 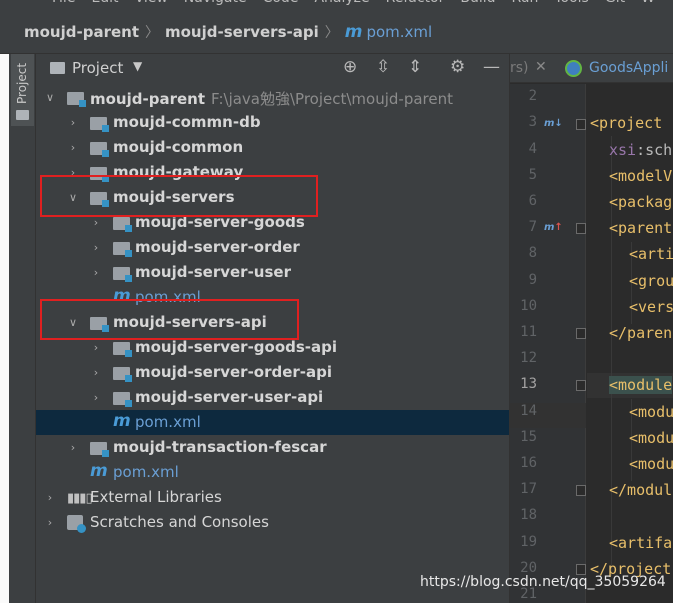 I want to click on panel-title: Project, so click(x=97, y=68).